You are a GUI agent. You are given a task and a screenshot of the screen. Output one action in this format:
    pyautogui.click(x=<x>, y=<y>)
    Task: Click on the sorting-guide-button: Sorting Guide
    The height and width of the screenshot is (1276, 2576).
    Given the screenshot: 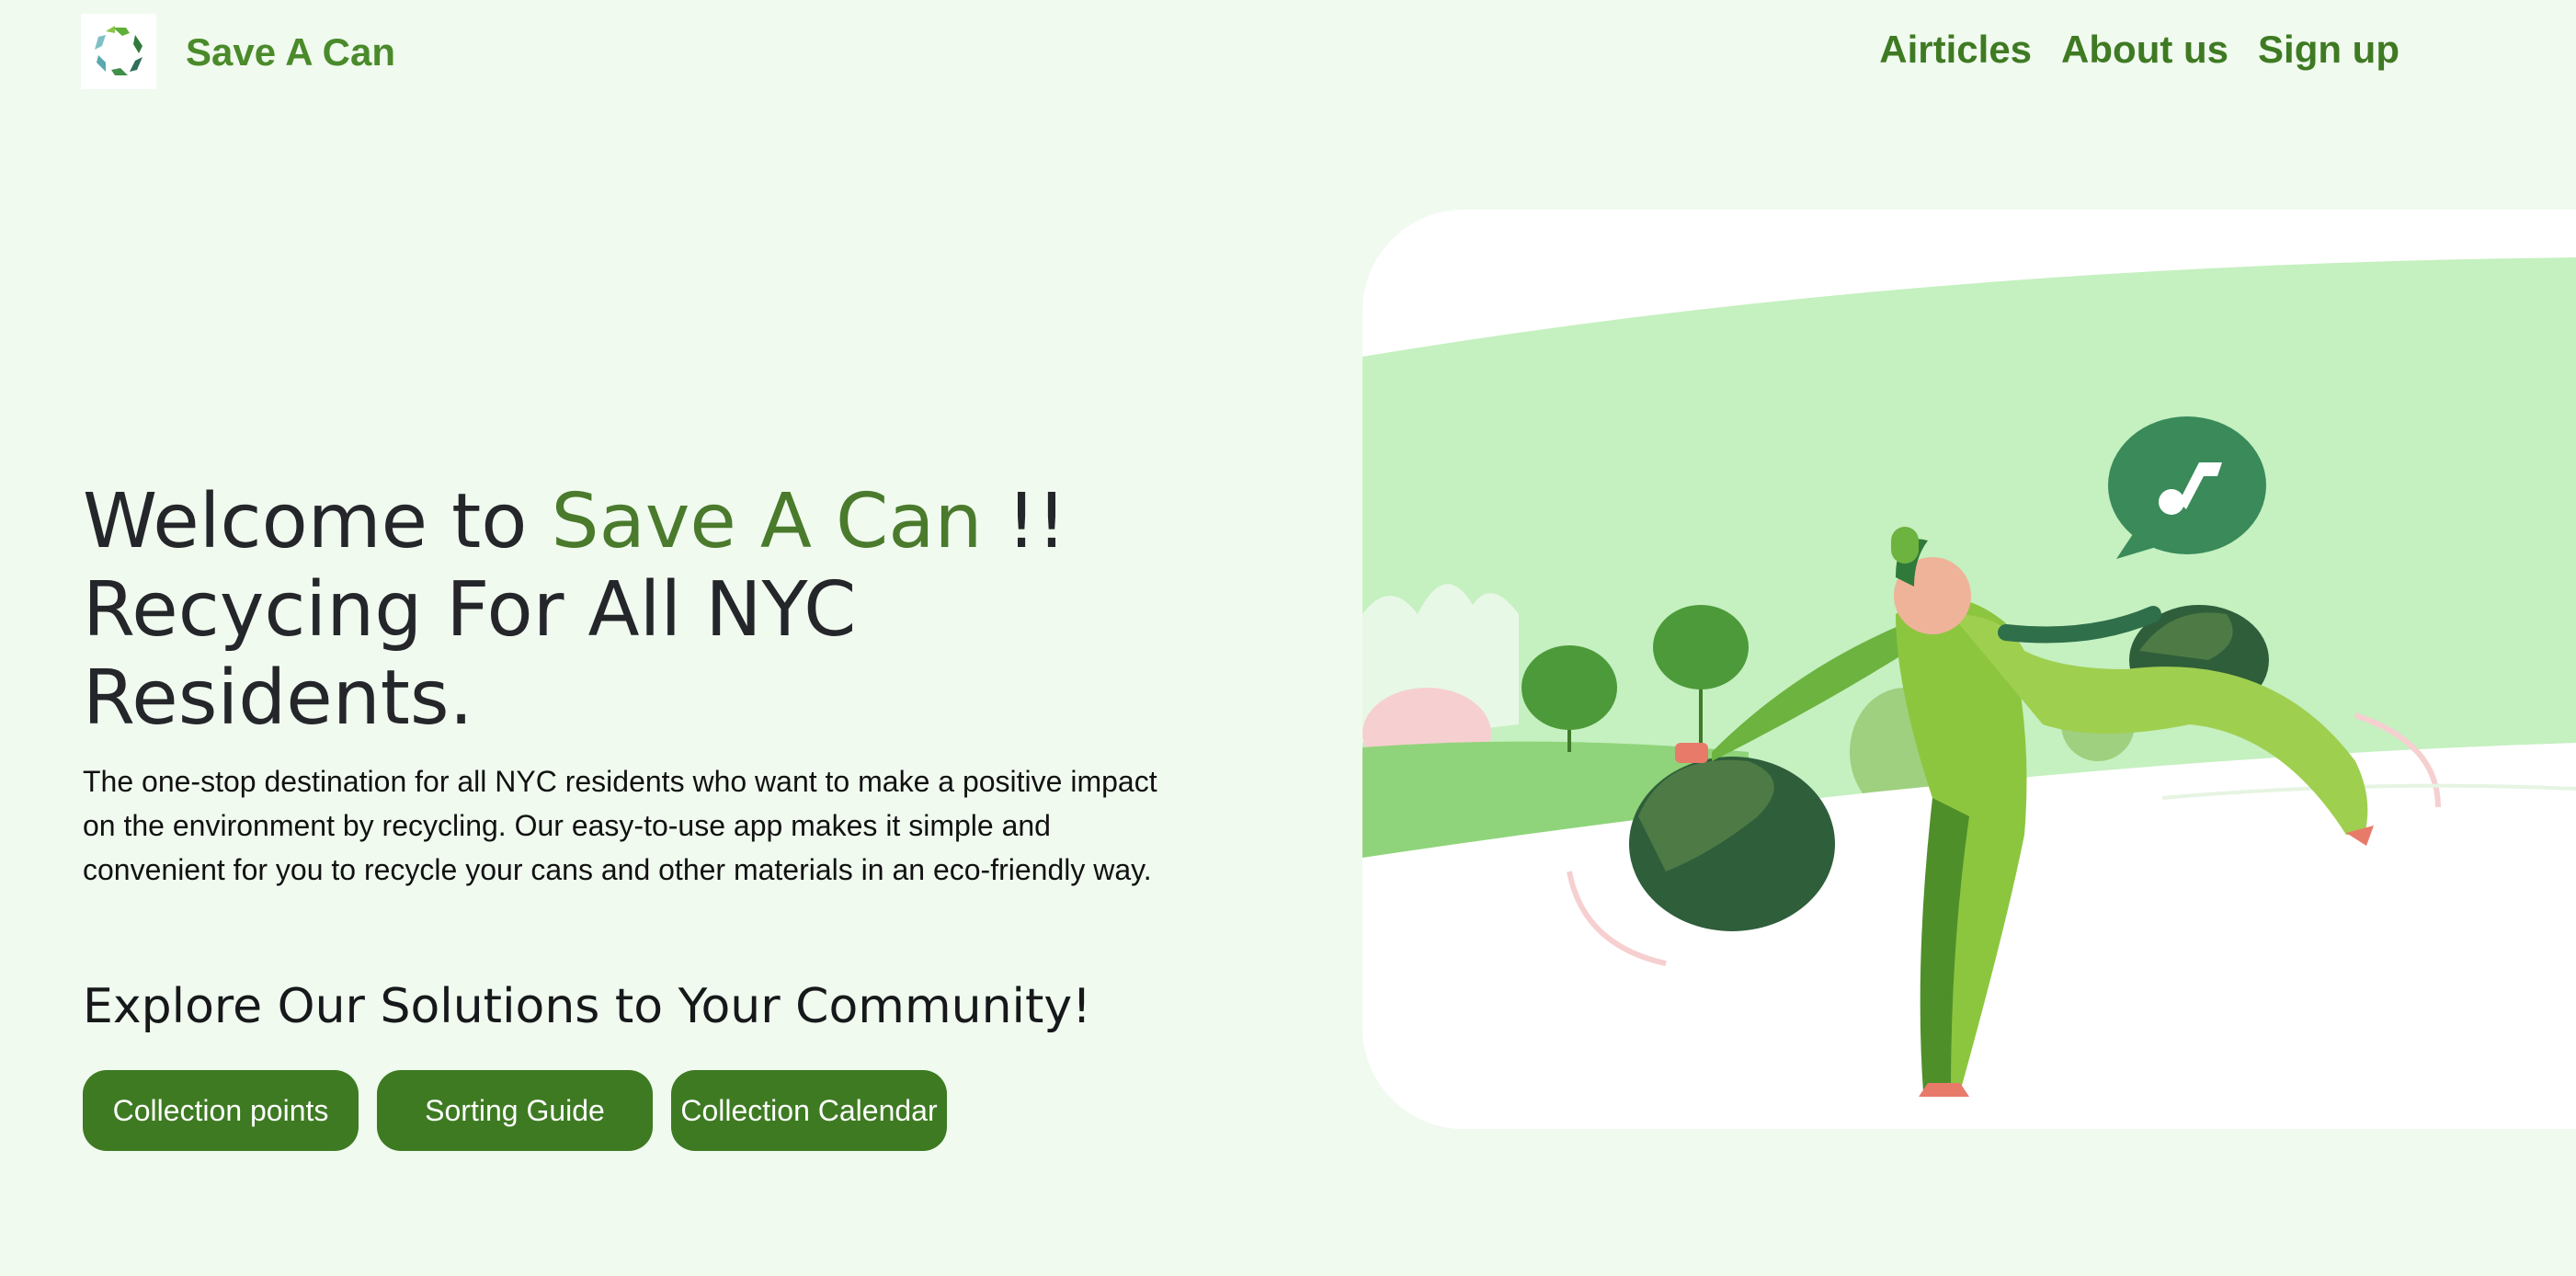 What is the action you would take?
    pyautogui.click(x=515, y=1110)
    